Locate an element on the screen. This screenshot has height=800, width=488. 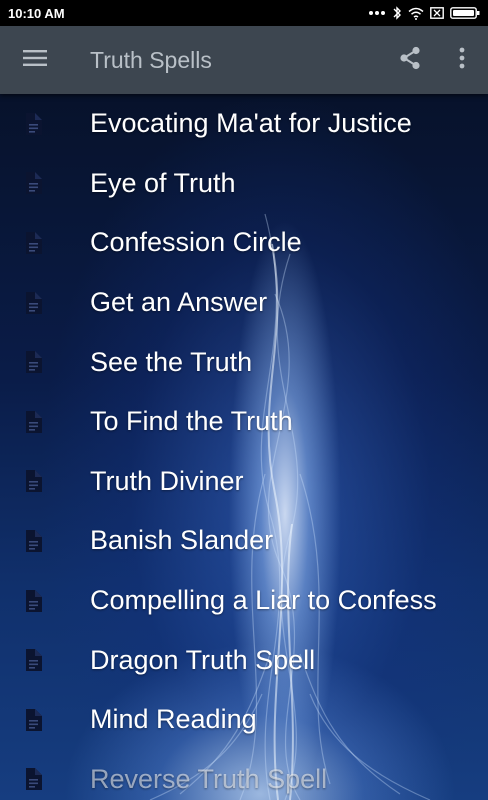
list-item: Reverse Truth Spell is located at coordinates (244, 775).